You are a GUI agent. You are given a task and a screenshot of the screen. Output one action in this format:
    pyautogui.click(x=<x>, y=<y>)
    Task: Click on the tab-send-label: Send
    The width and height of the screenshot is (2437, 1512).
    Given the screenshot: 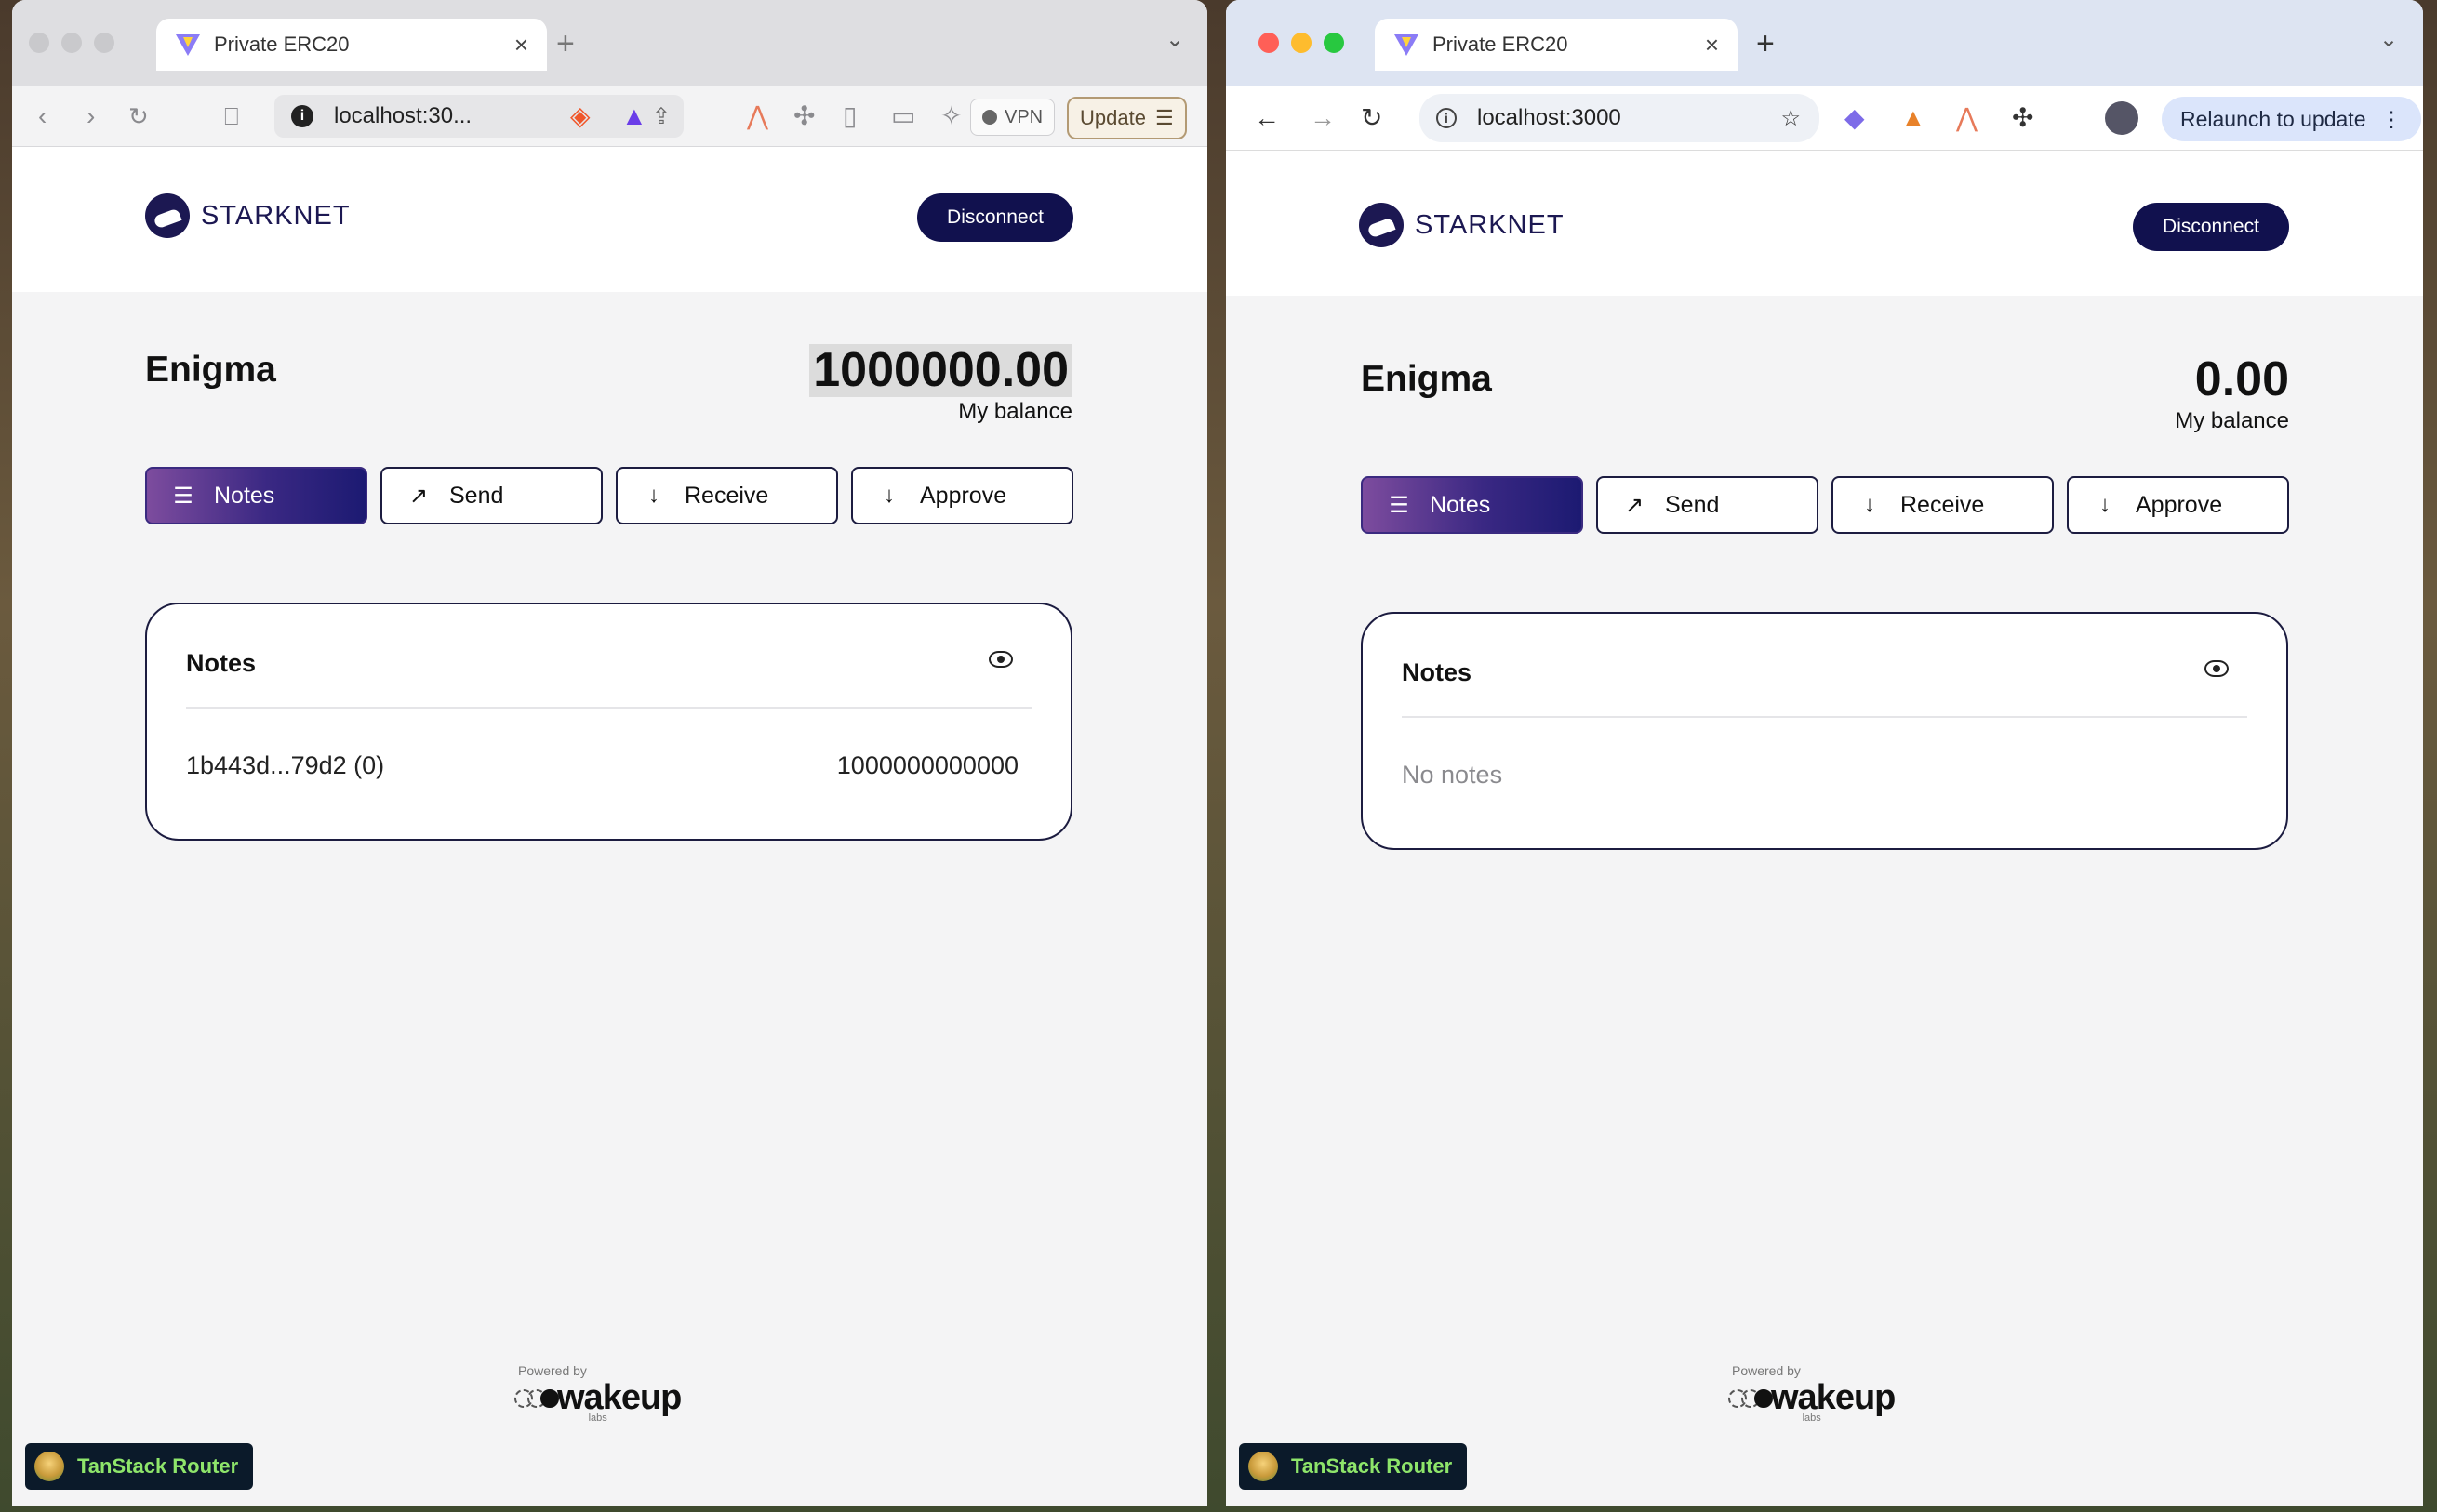 What is the action you would take?
    pyautogui.click(x=476, y=495)
    